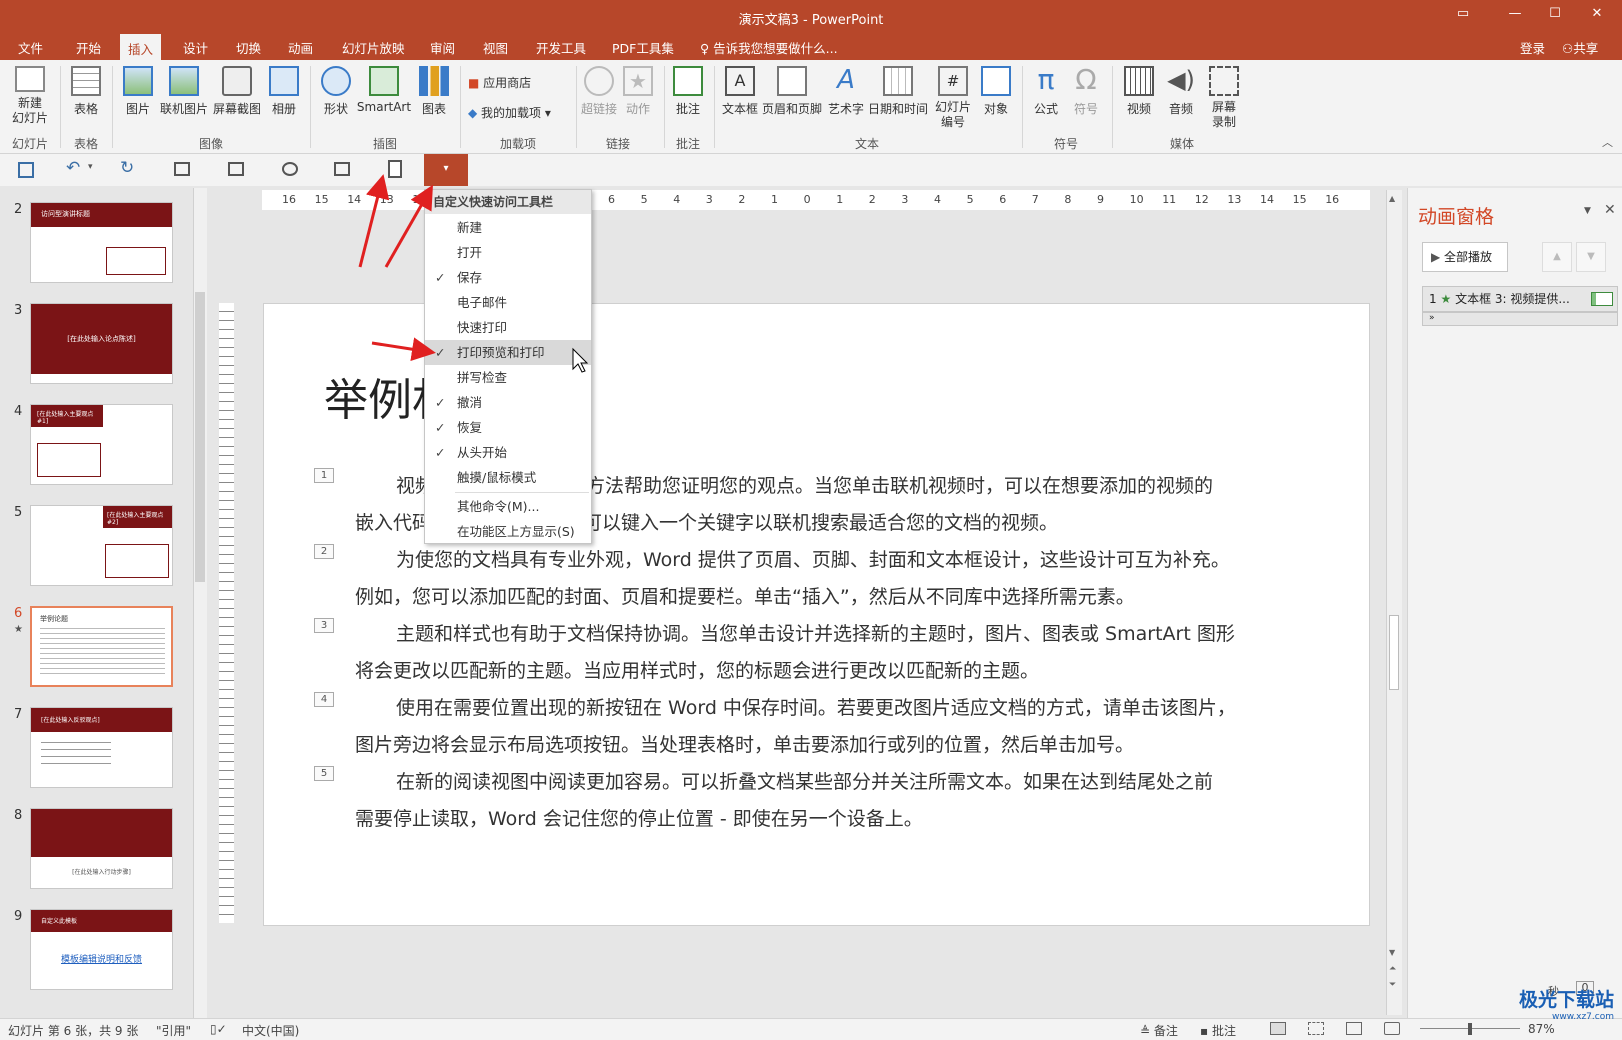 Image resolution: width=1622 pixels, height=1040 pixels. I want to click on watermark-logo: 极光下载站 www.xz7.com, so click(1534, 1003).